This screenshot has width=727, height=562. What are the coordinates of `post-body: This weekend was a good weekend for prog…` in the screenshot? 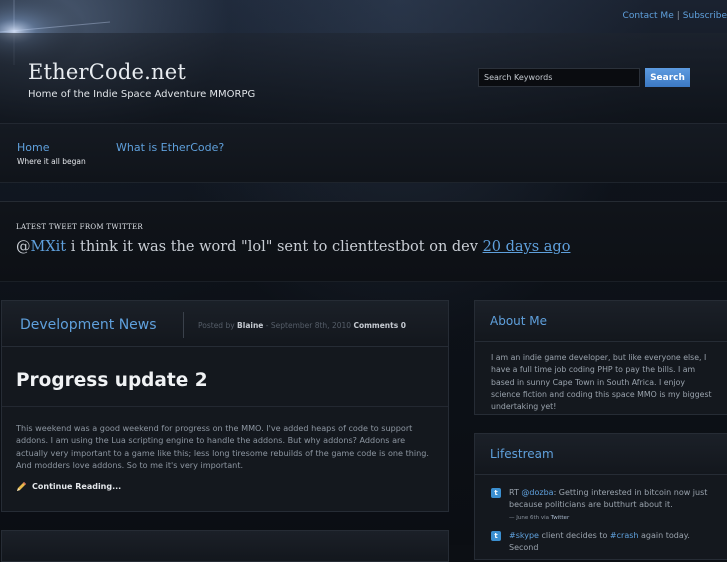 It's located at (223, 446).